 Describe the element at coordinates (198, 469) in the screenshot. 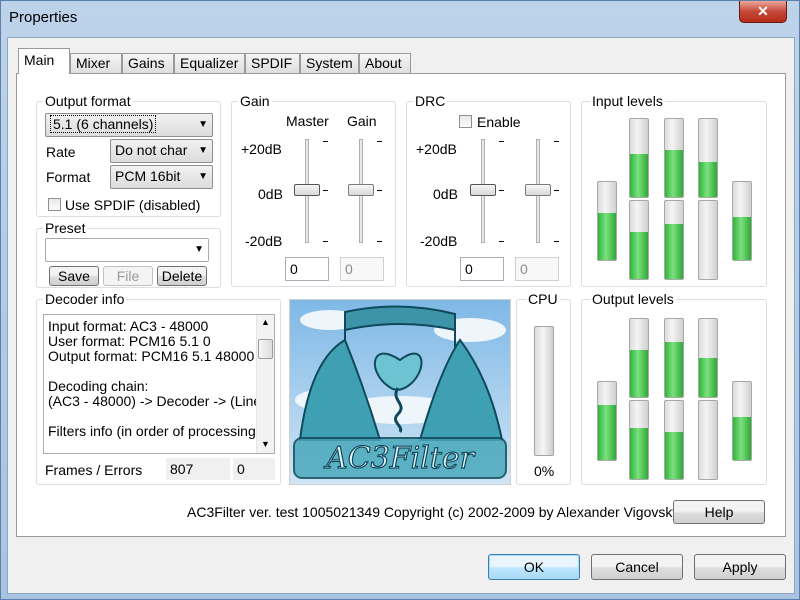

I see `frames-count: 807` at that location.